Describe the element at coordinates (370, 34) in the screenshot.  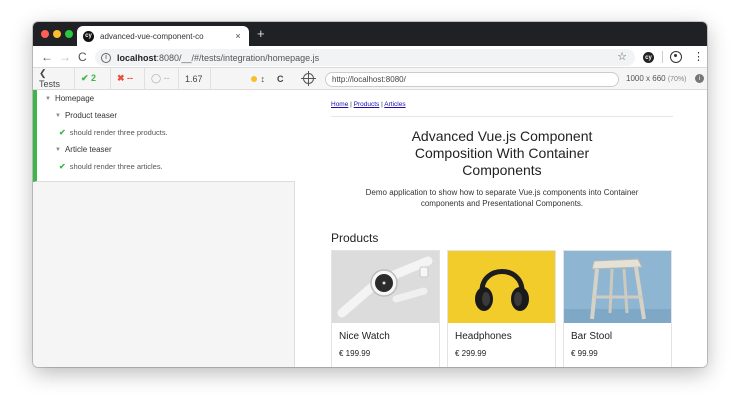
I see `title-bar: cy advanced-vue-component-co × +` at that location.